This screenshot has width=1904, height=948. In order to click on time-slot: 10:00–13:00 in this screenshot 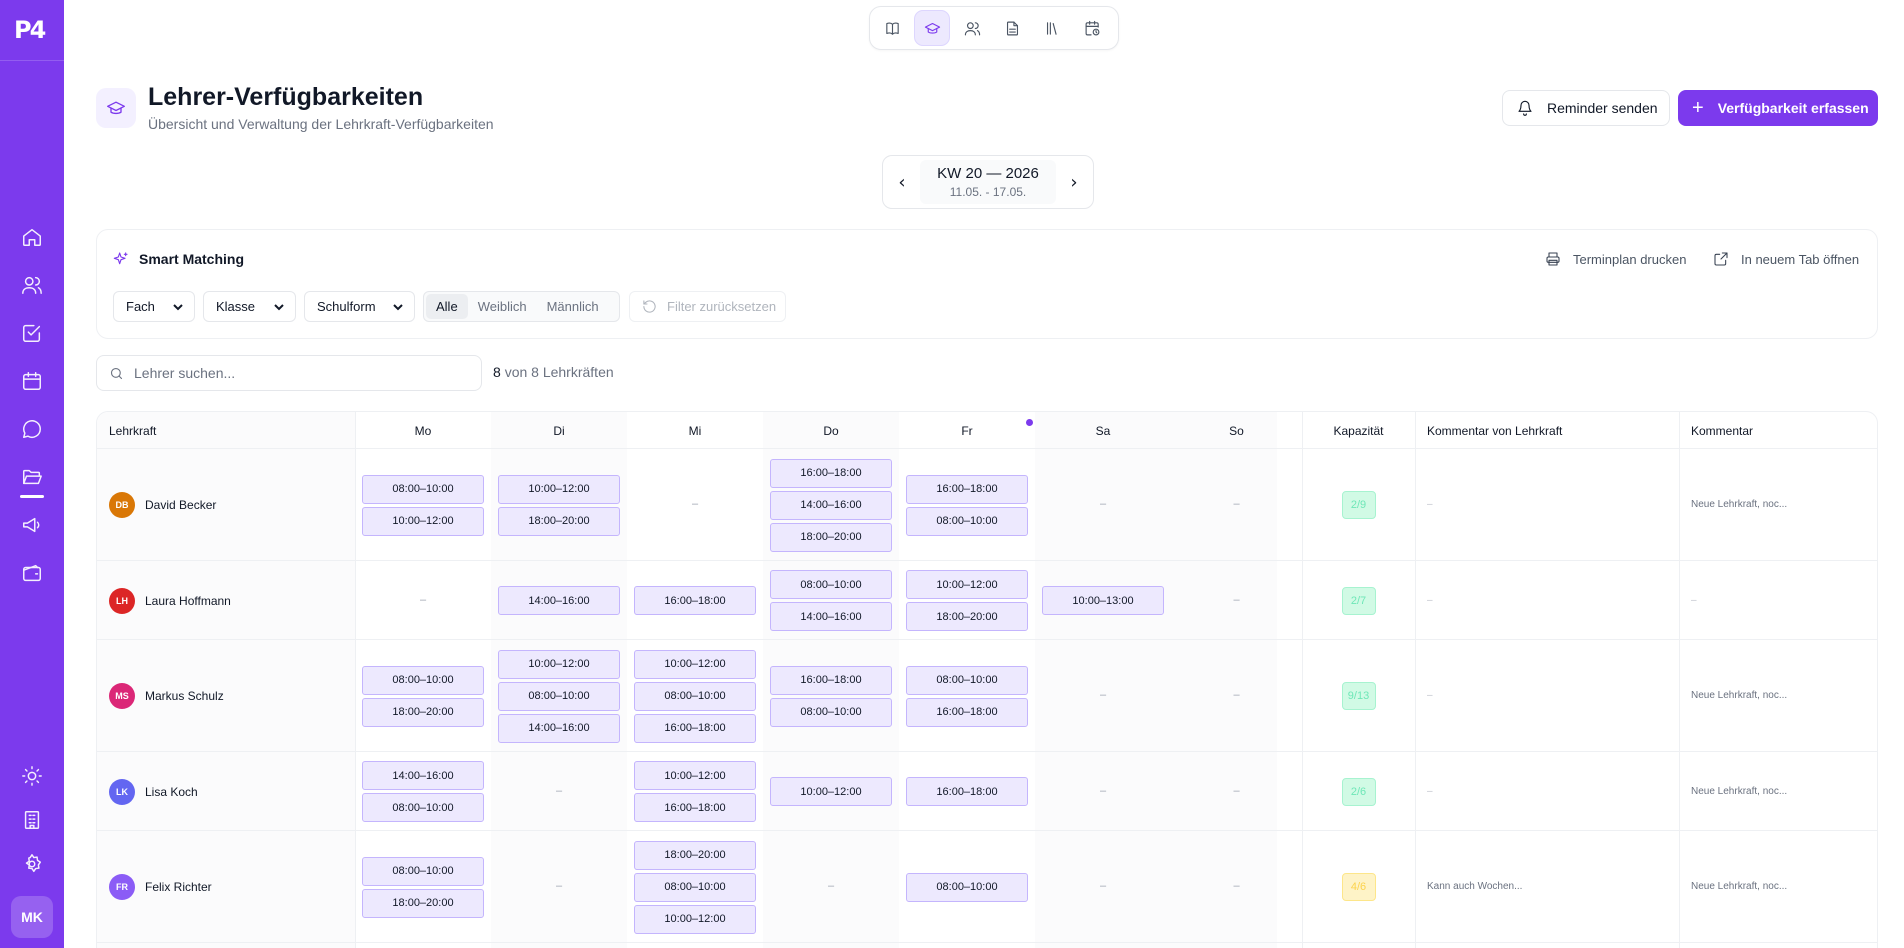, I will do `click(1103, 600)`.